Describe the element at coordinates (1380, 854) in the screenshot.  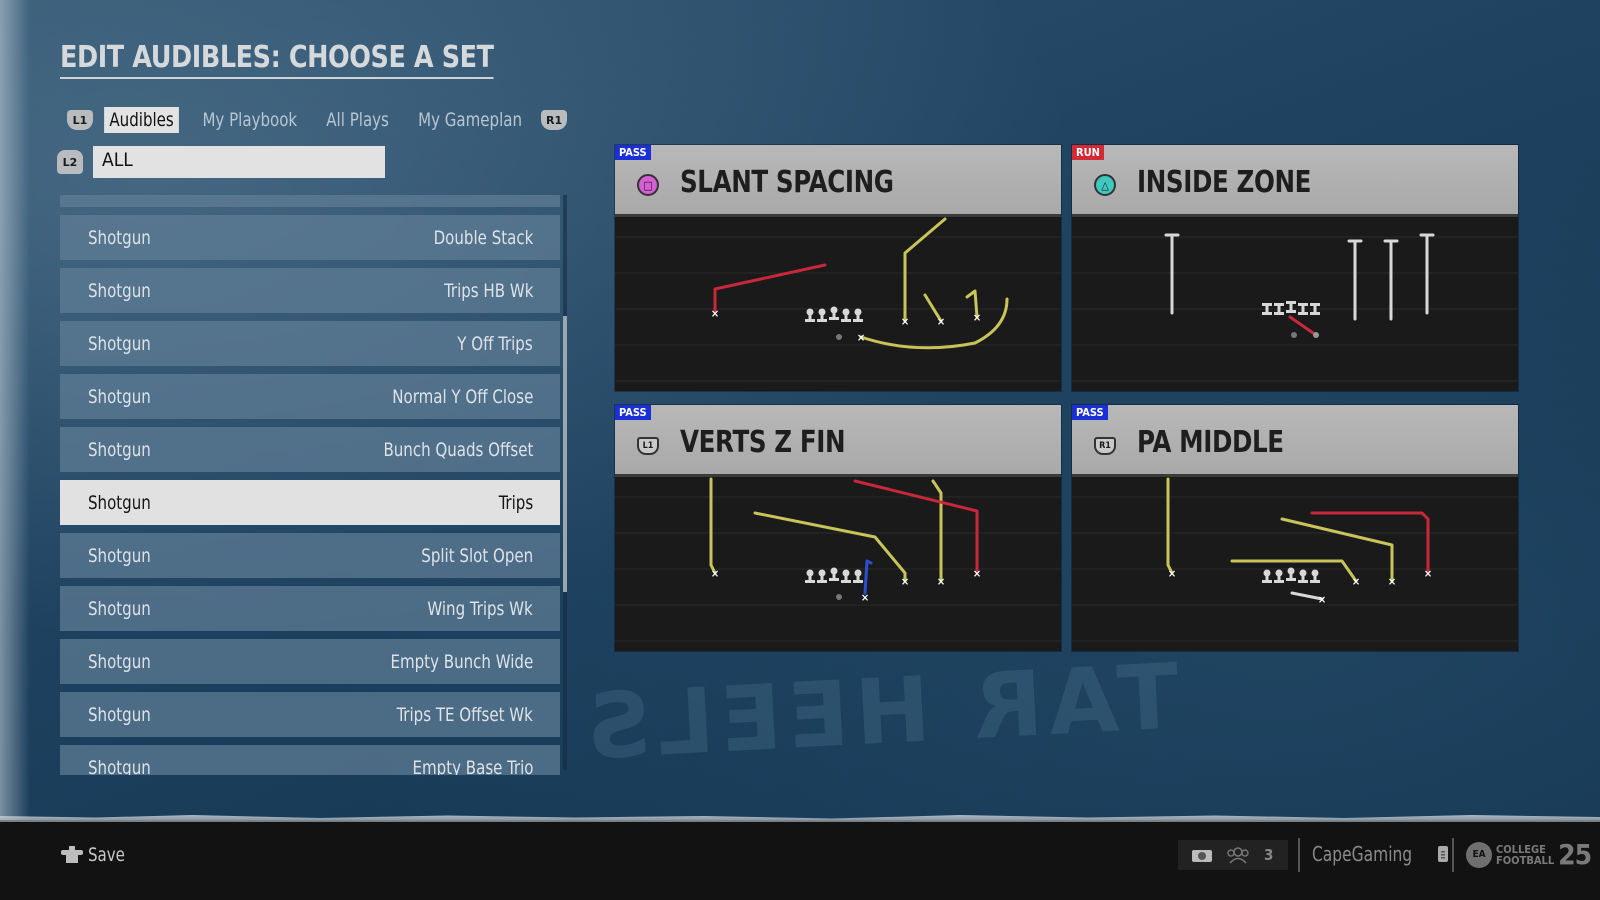
I see `gamertag: CapeGaming` at that location.